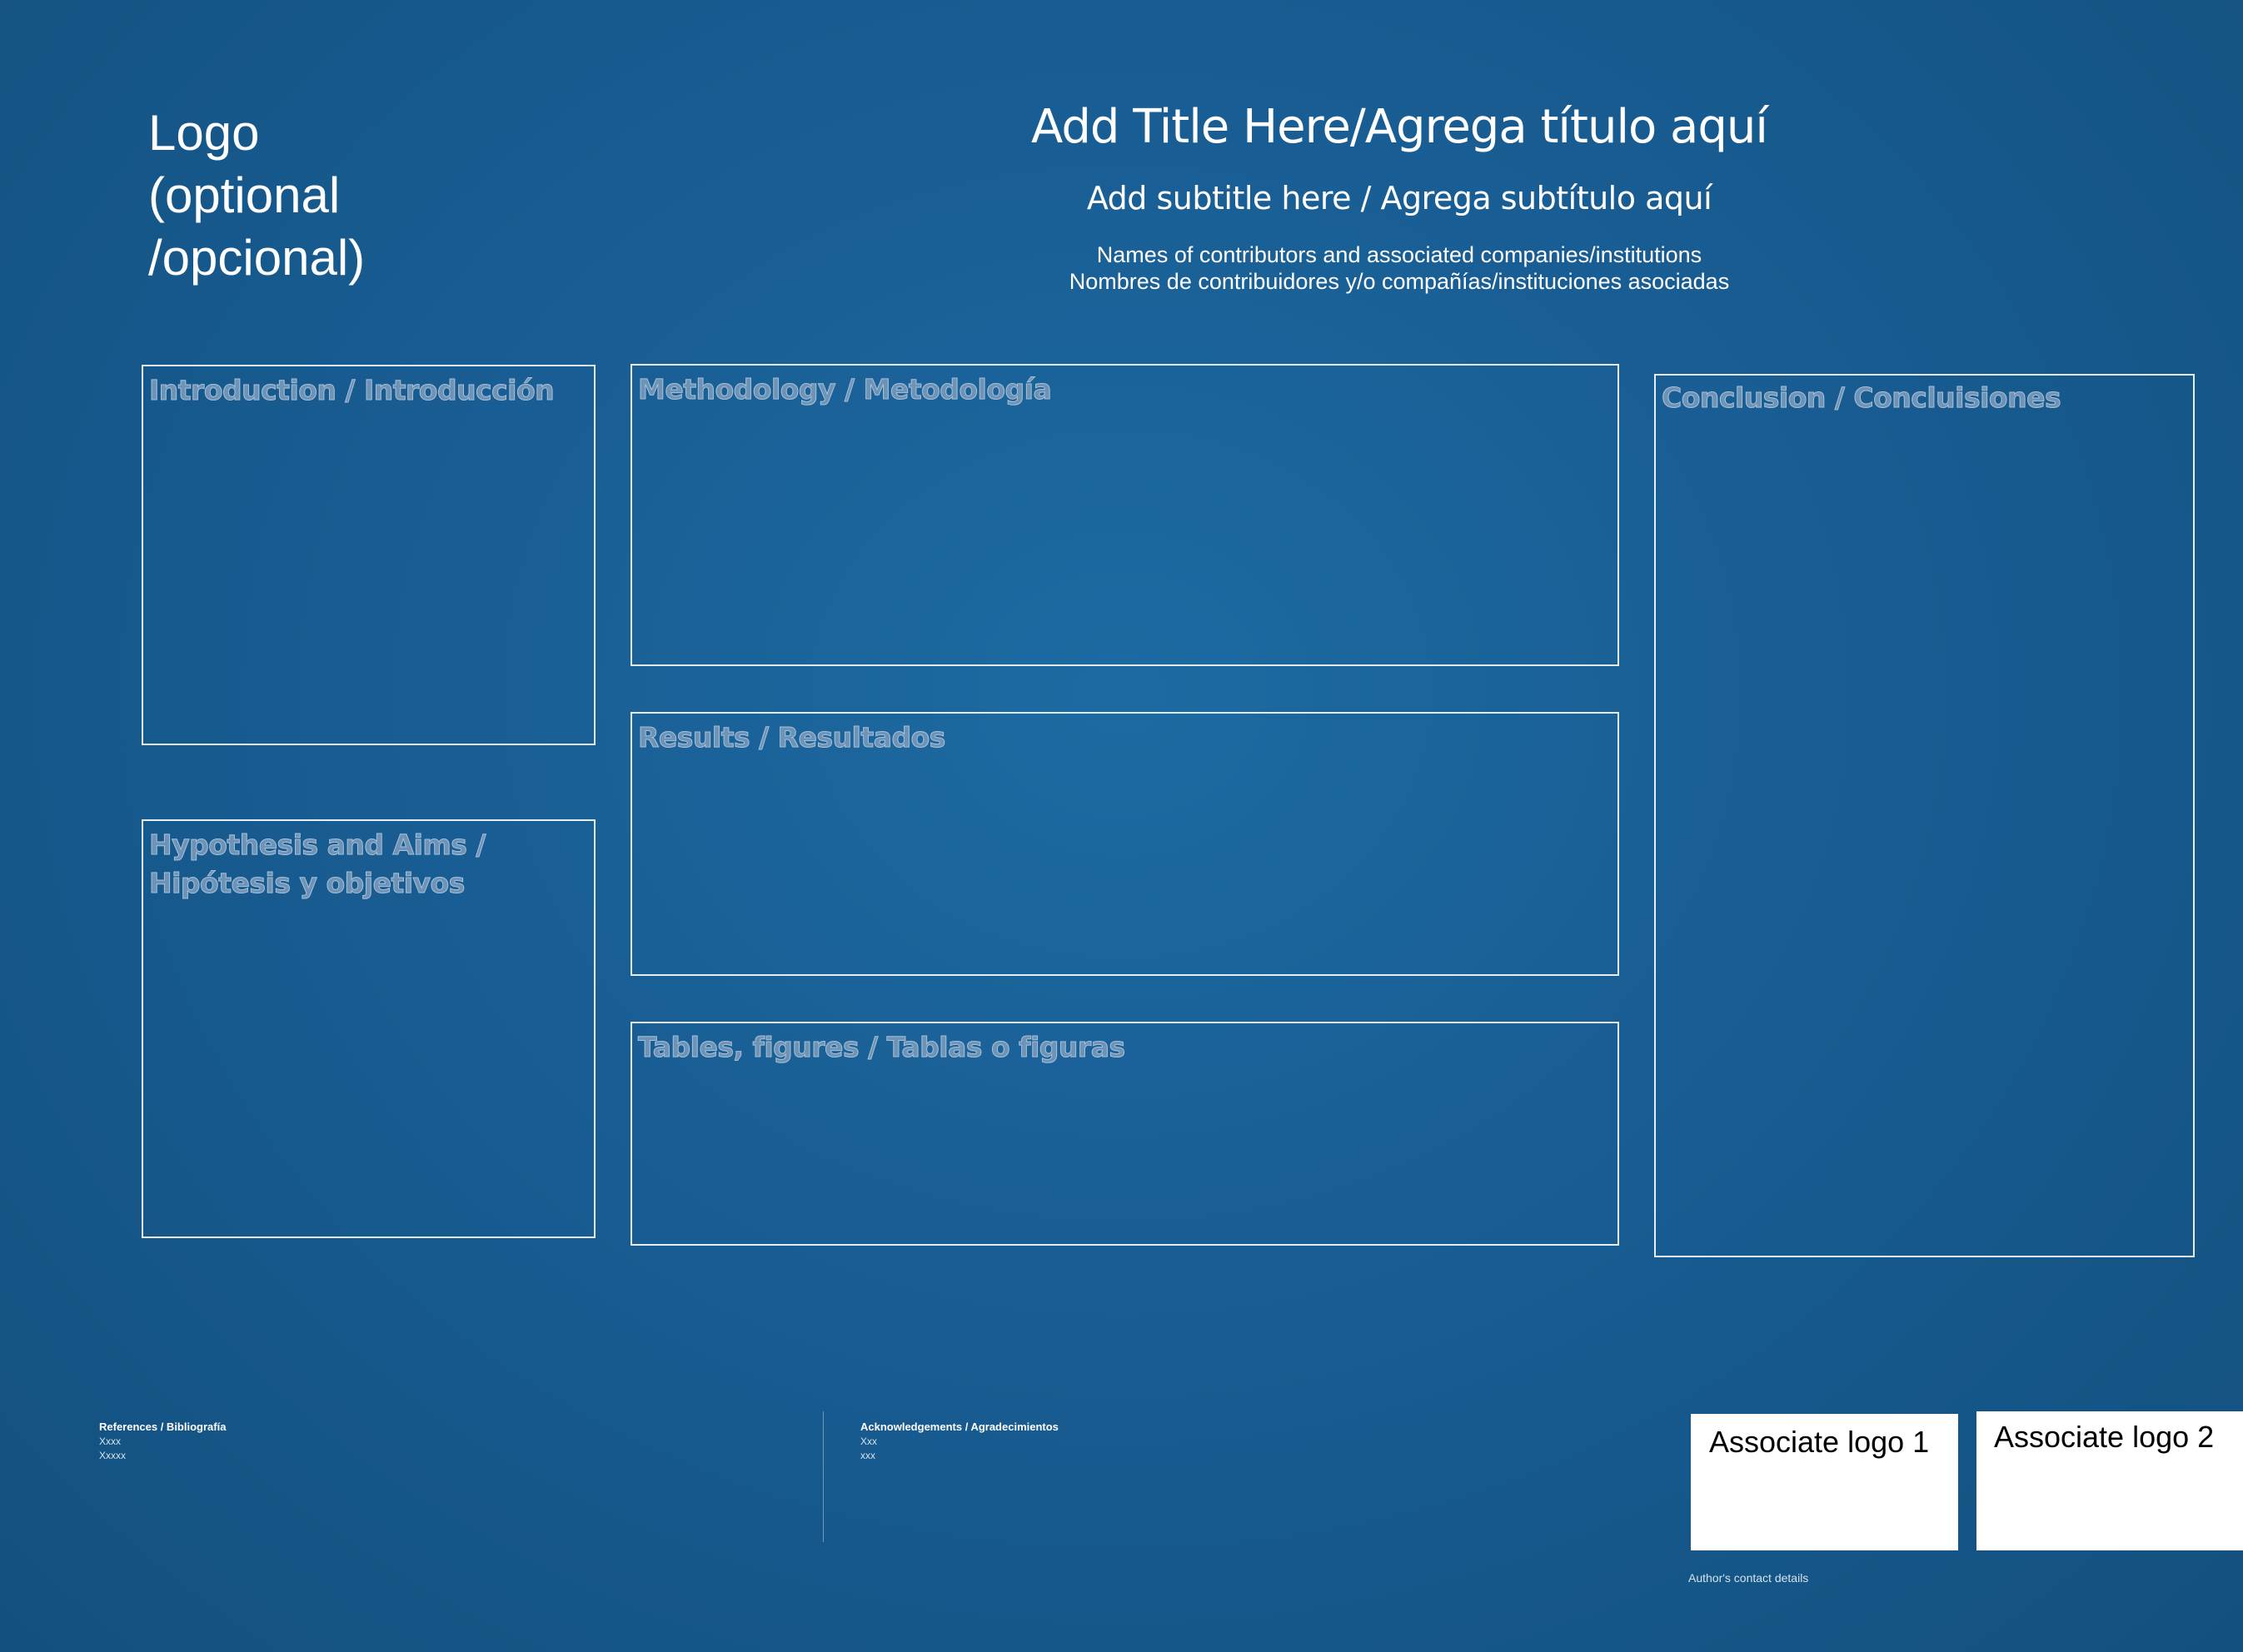 Image resolution: width=2243 pixels, height=1652 pixels. Describe the element at coordinates (2109, 1480) in the screenshot. I see `associate-logo-2: Associate logo 2` at that location.